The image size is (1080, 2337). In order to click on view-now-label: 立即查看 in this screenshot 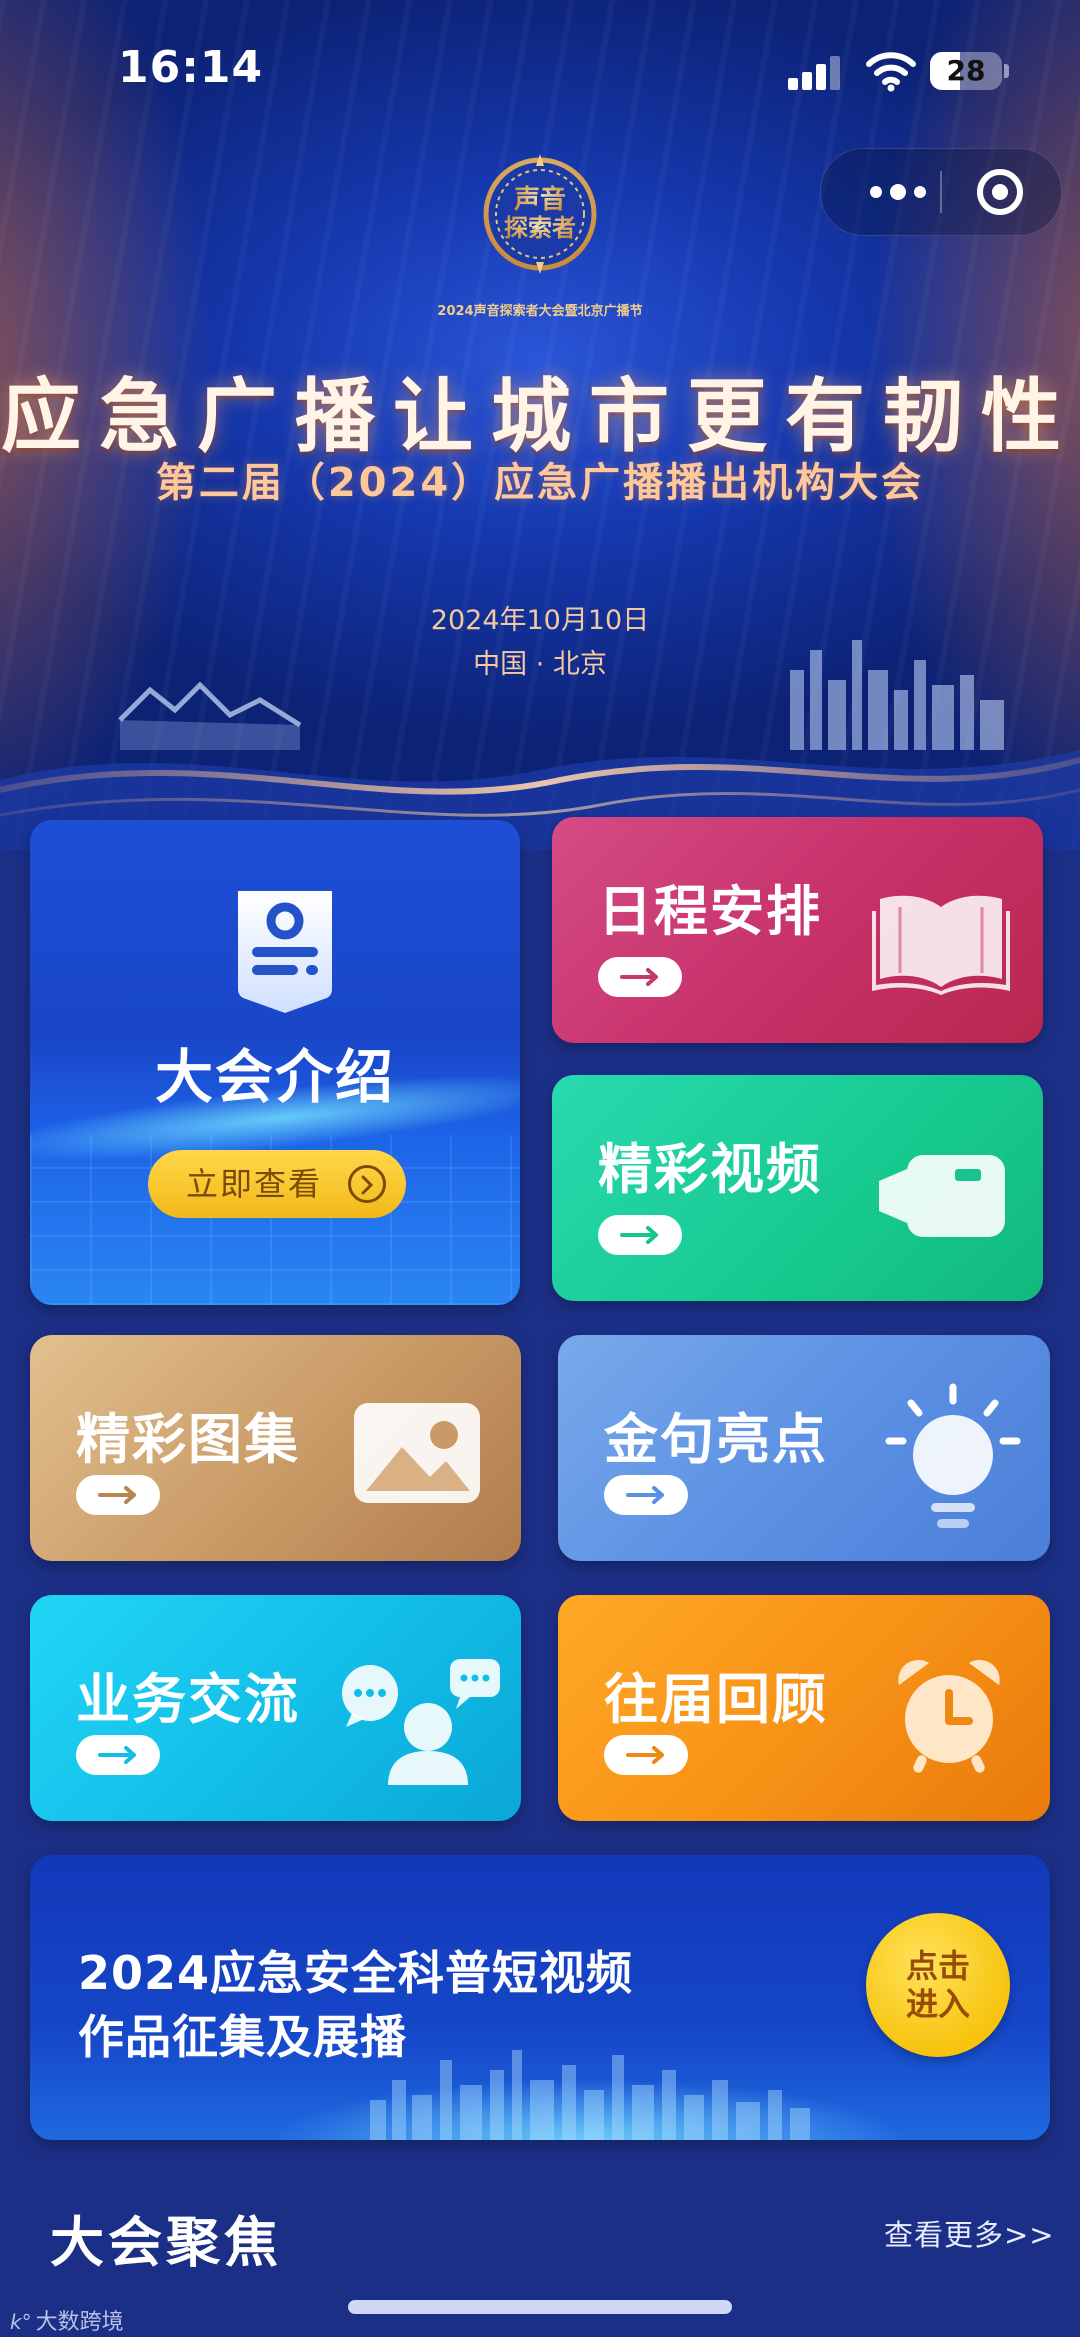, I will do `click(254, 1184)`.